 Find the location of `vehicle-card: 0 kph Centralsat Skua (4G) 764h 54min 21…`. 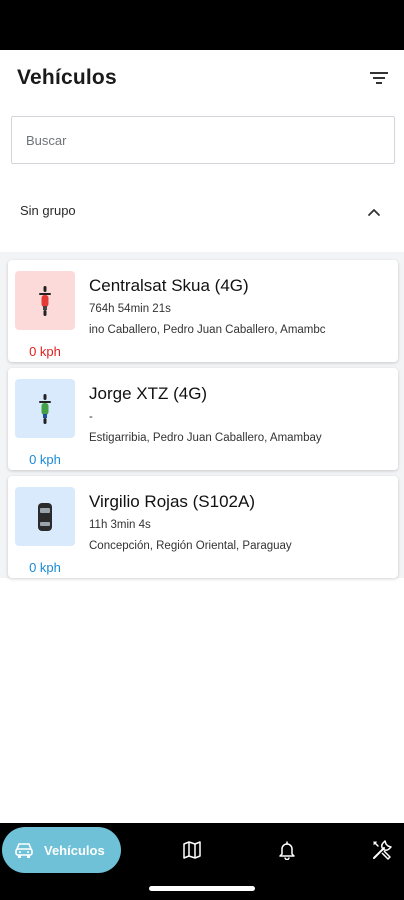

vehicle-card: 0 kph Centralsat Skua (4G) 764h 54min 21… is located at coordinates (203, 311).